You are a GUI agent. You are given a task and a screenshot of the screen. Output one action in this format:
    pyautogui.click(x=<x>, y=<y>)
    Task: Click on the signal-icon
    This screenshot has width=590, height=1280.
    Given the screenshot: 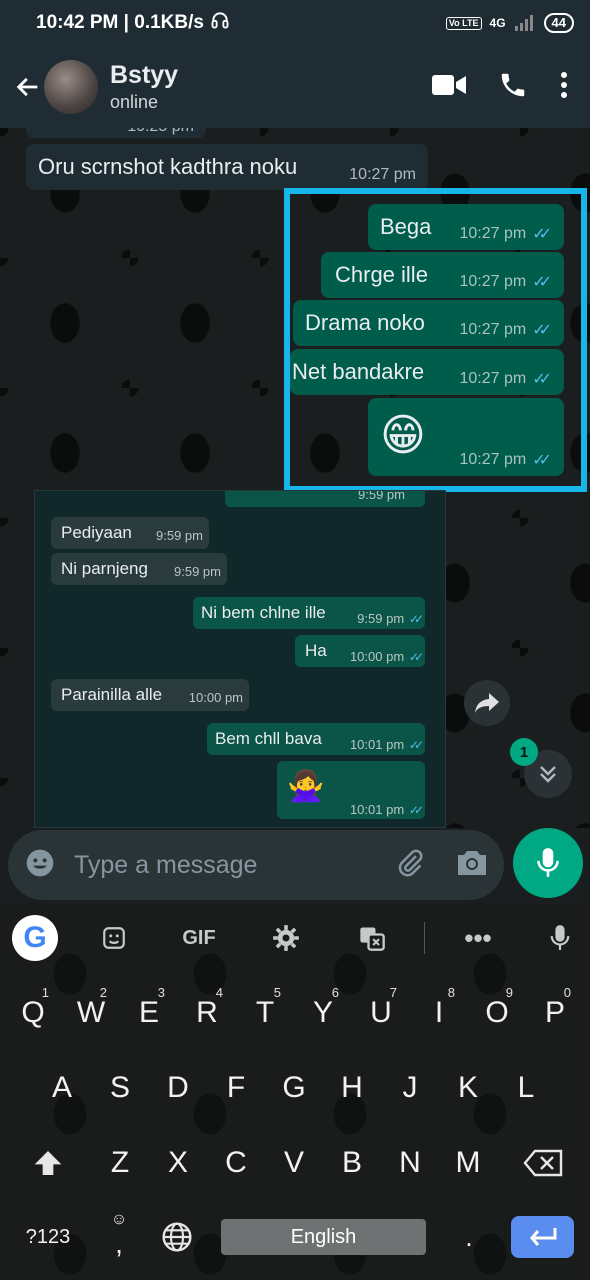 What is the action you would take?
    pyautogui.click(x=525, y=23)
    